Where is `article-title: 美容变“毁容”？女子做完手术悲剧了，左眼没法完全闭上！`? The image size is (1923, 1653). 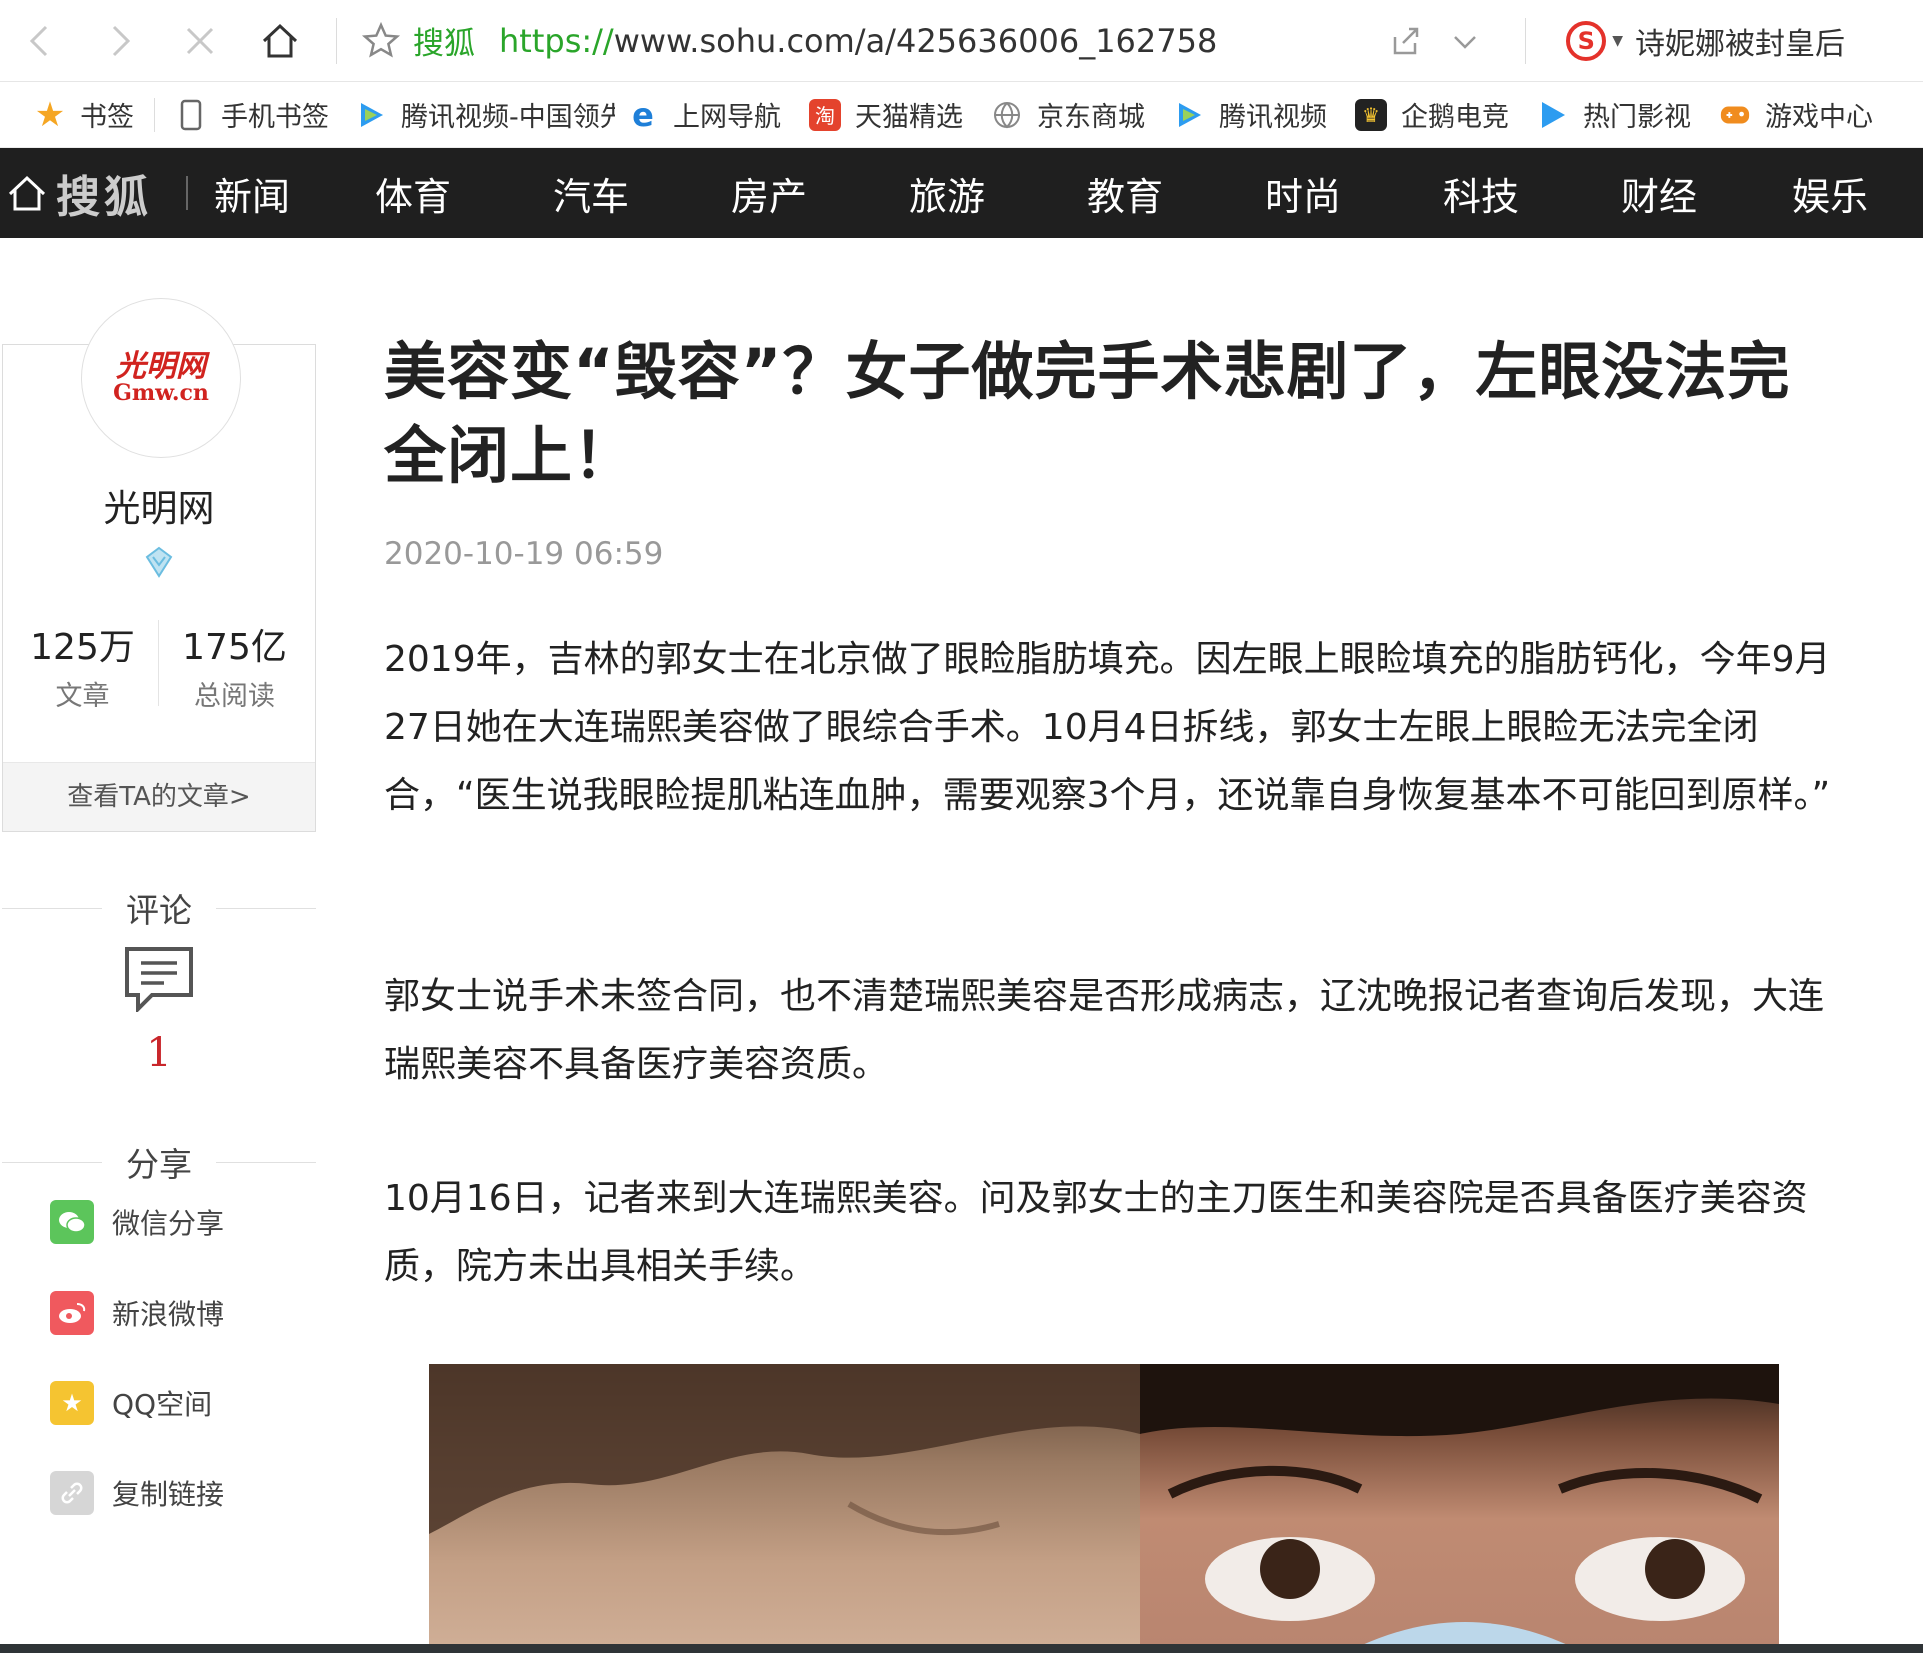
article-title: 美容变“毁容”？女子做完手术悲剧了，左眼没法完全闭上！ is located at coordinates (1087, 413).